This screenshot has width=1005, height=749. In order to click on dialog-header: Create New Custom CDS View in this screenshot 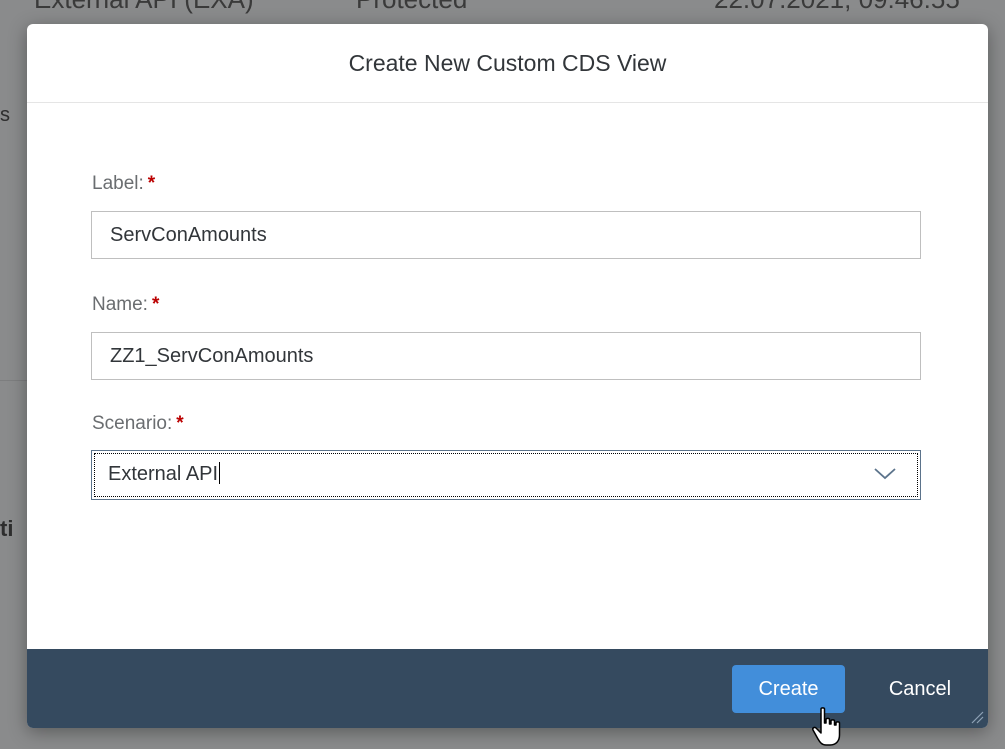, I will do `click(507, 63)`.